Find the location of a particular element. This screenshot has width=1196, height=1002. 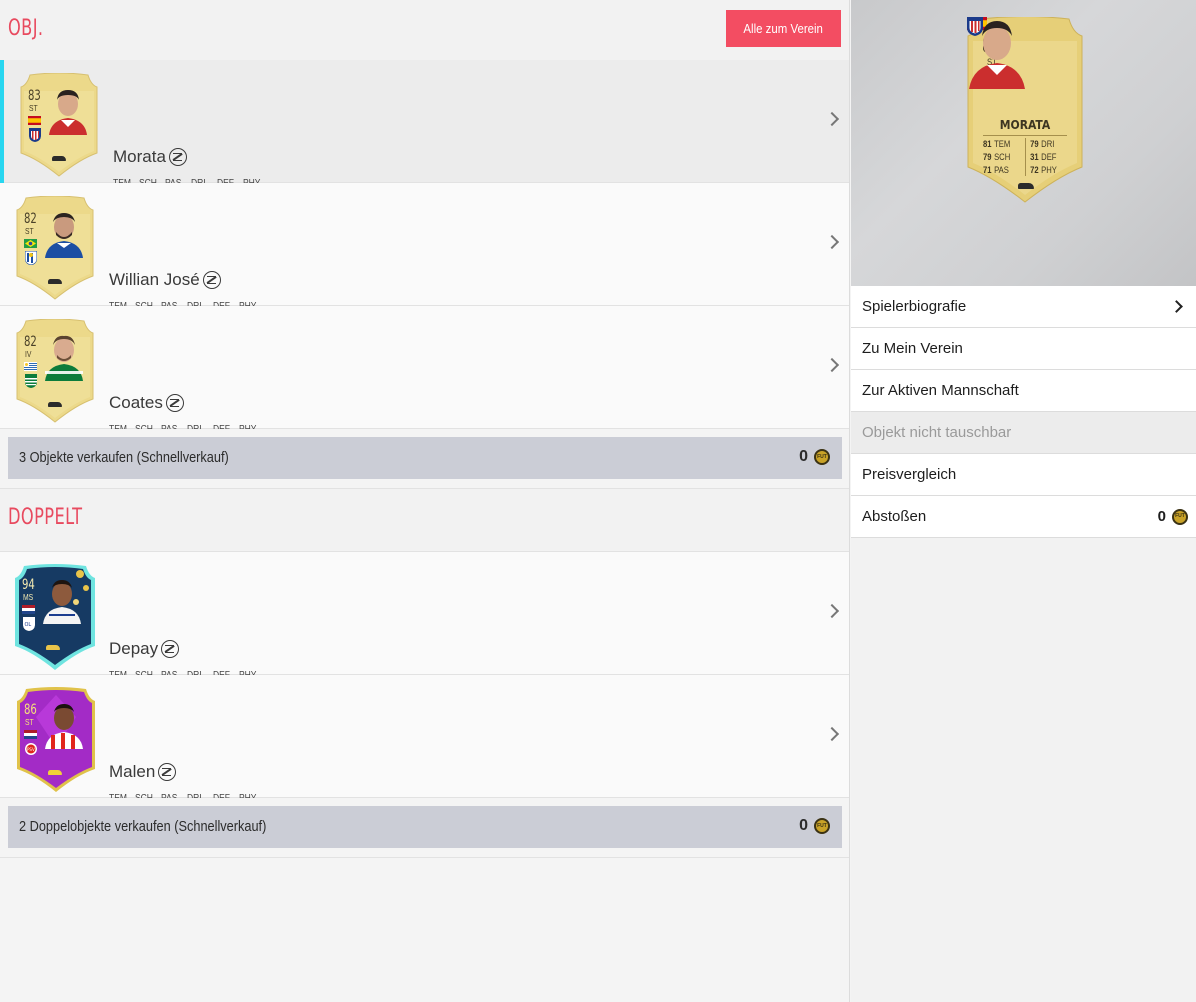

card-position: MS is located at coordinates (28, 597).